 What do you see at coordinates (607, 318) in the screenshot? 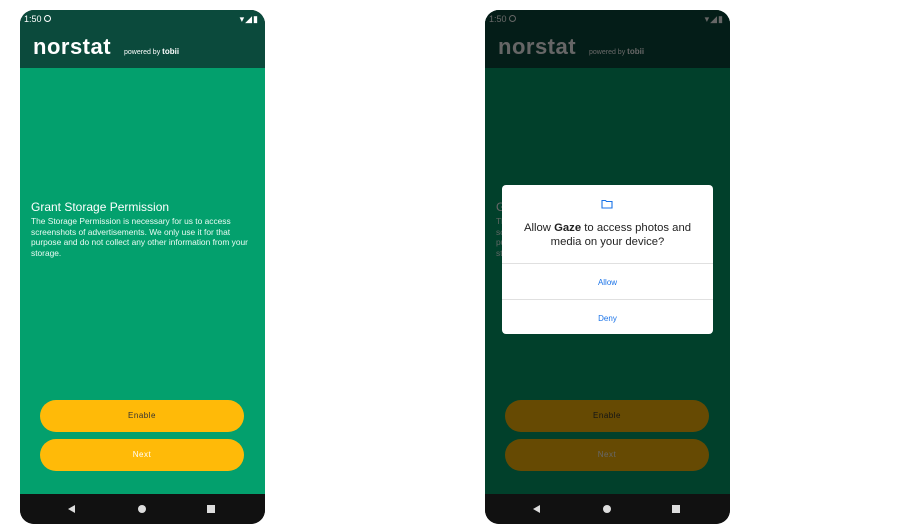
I see `deny-button: Deny` at bounding box center [607, 318].